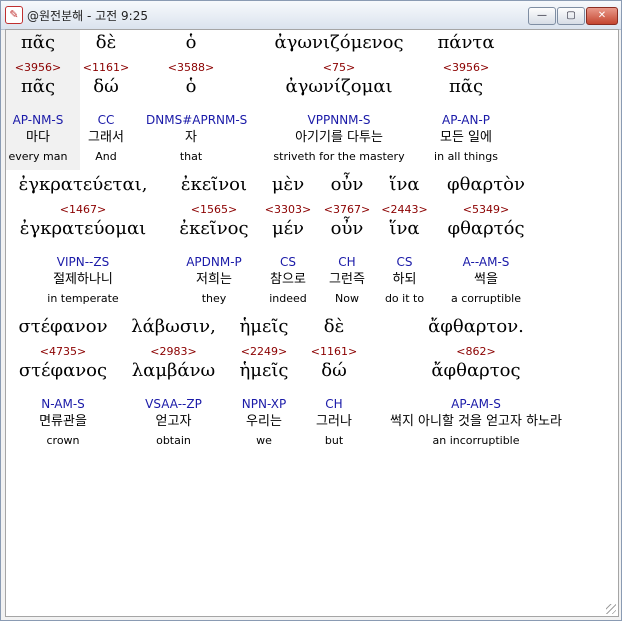 Image resolution: width=622 pixels, height=621 pixels. What do you see at coordinates (264, 383) in the screenshot?
I see `word-cell: ἡμεῖς <2249> ἡμεῖς NPN-XP 우리는 we` at bounding box center [264, 383].